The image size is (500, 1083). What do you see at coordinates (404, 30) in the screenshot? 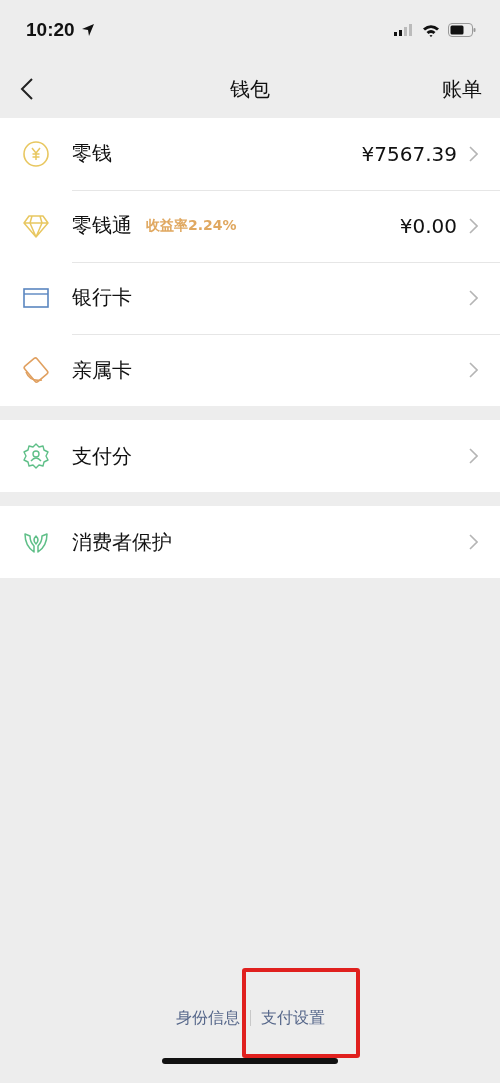
I see `signal-icon` at bounding box center [404, 30].